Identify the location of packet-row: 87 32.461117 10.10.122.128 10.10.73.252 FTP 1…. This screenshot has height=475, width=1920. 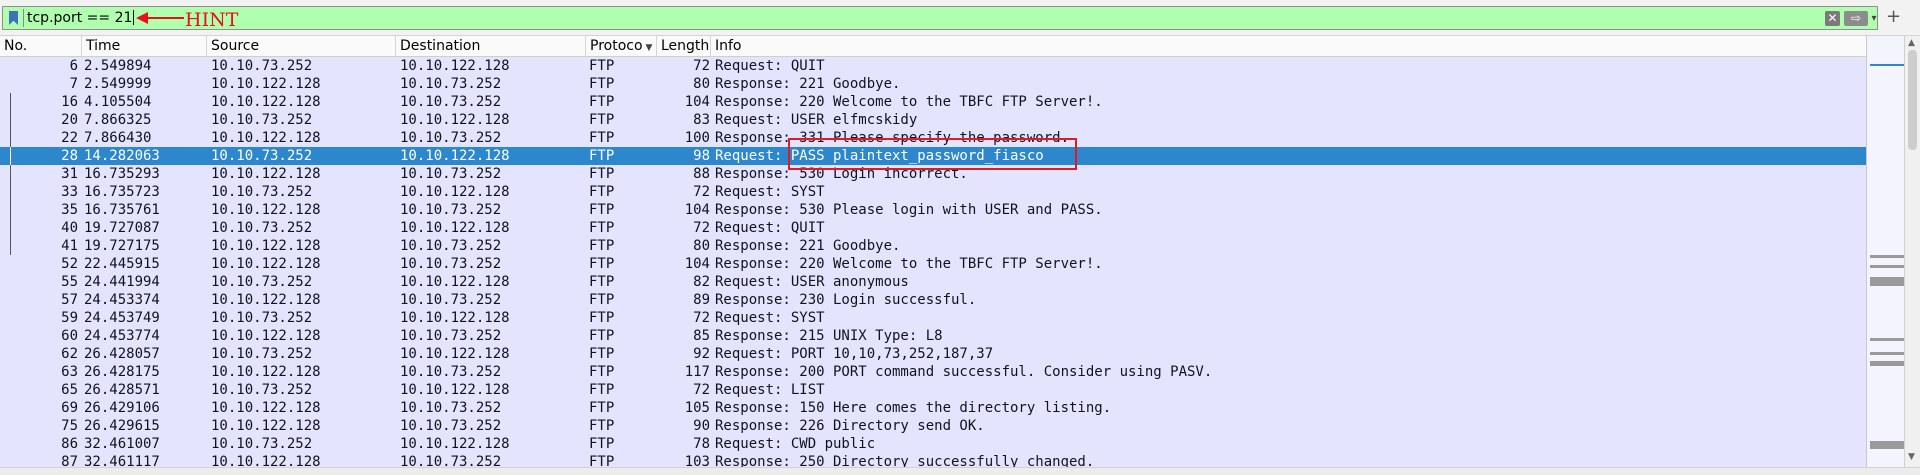
(933, 460).